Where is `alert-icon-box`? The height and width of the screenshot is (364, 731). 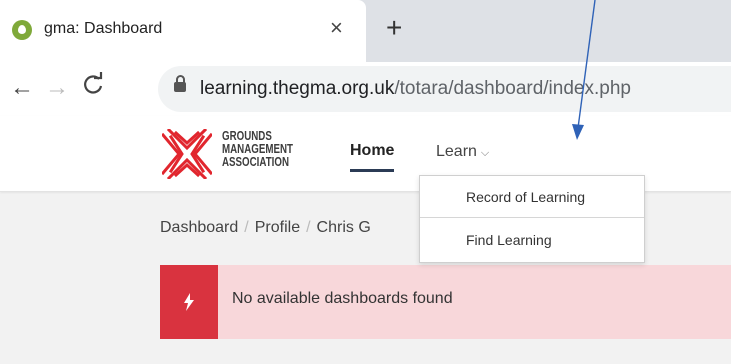
alert-icon-box is located at coordinates (189, 302).